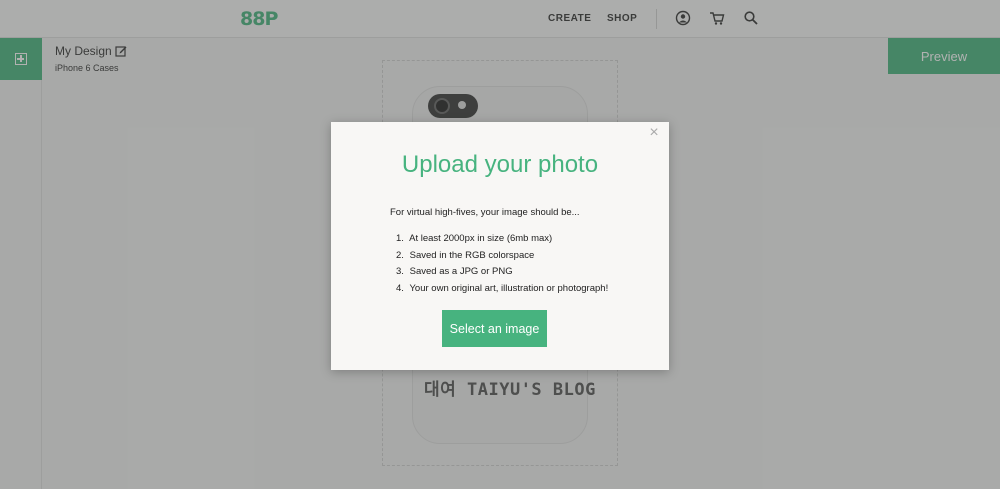 This screenshot has height=489, width=1000. I want to click on list-item: 3. Saved as a JPG or PNG, so click(454, 271).